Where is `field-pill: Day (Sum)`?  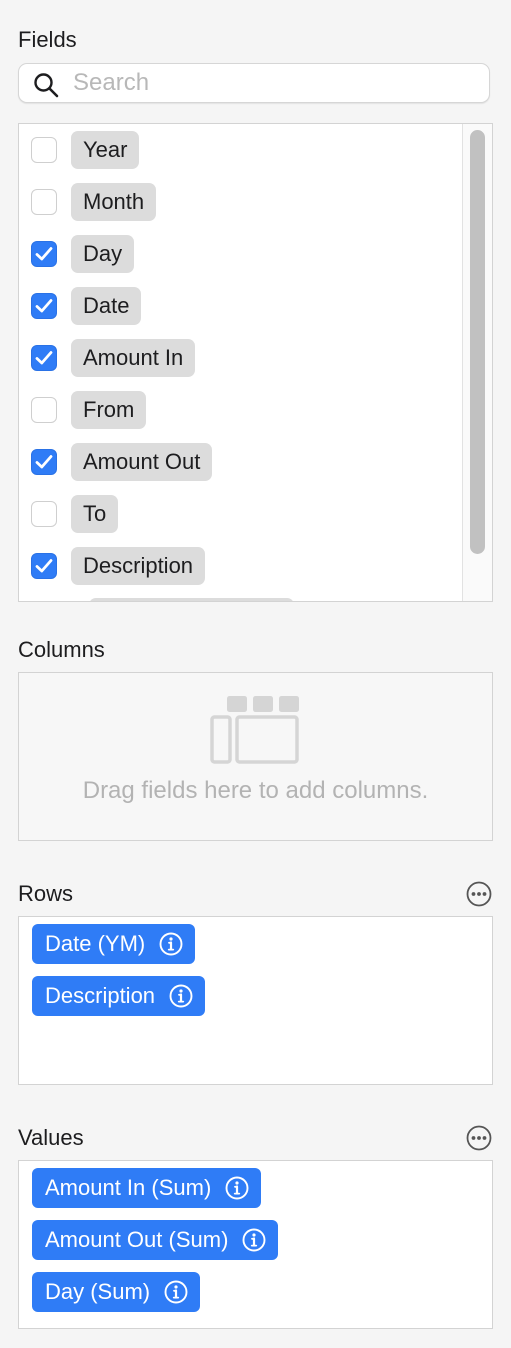
field-pill: Day (Sum) is located at coordinates (116, 1292).